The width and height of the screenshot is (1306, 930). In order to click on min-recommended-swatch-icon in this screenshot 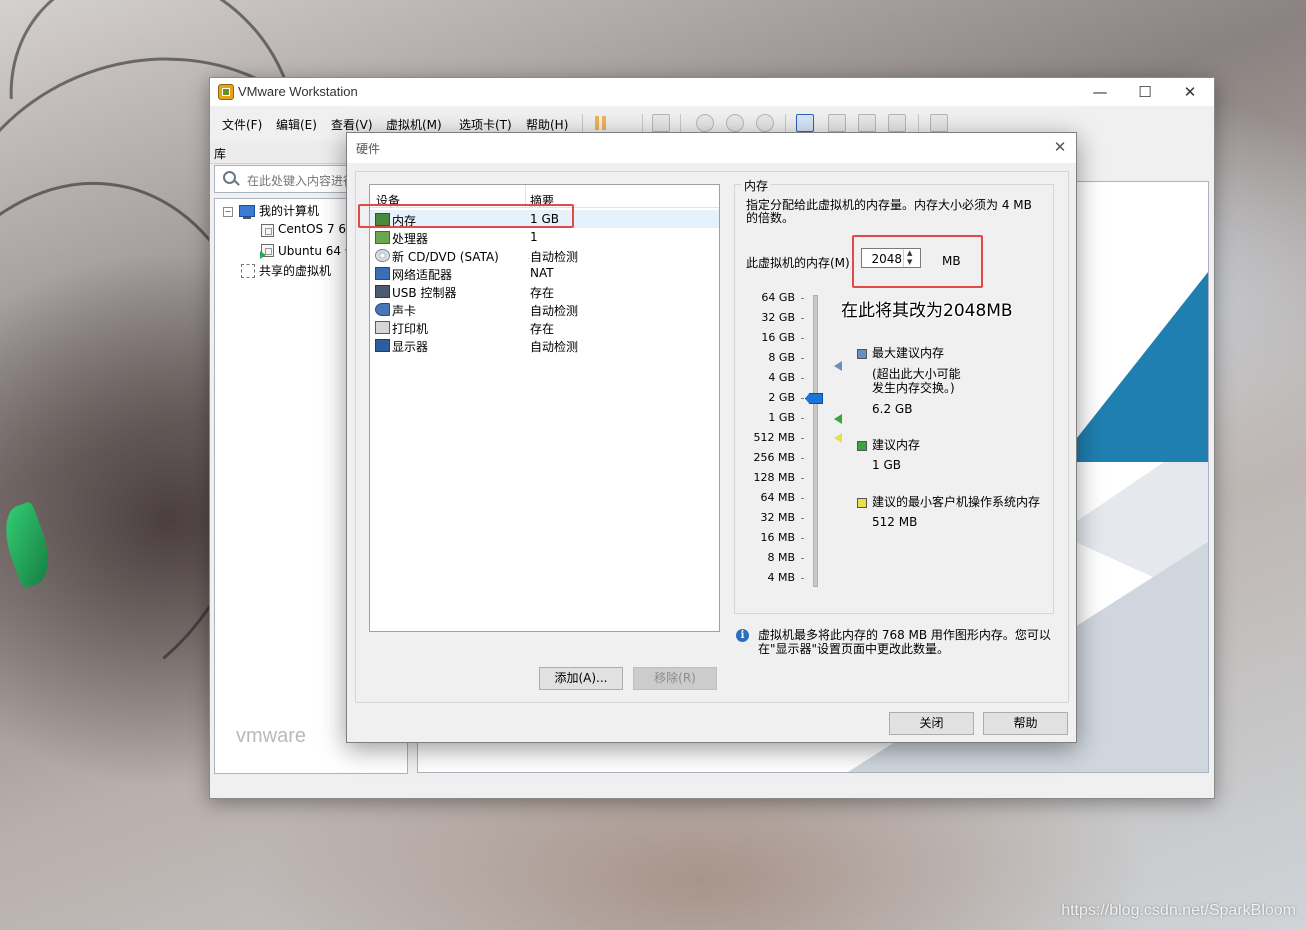, I will do `click(862, 503)`.